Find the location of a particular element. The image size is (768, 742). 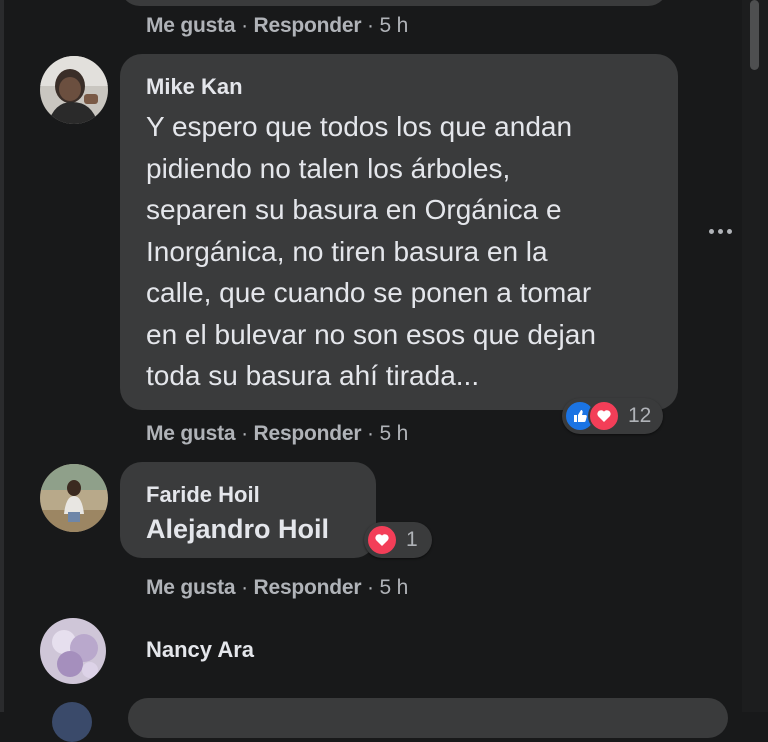

previous-comment-bubble is located at coordinates (394, 3).